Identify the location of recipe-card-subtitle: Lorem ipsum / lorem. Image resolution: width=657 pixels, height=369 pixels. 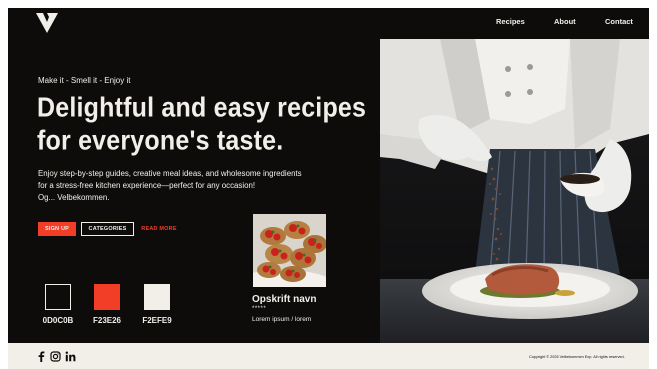
(282, 319).